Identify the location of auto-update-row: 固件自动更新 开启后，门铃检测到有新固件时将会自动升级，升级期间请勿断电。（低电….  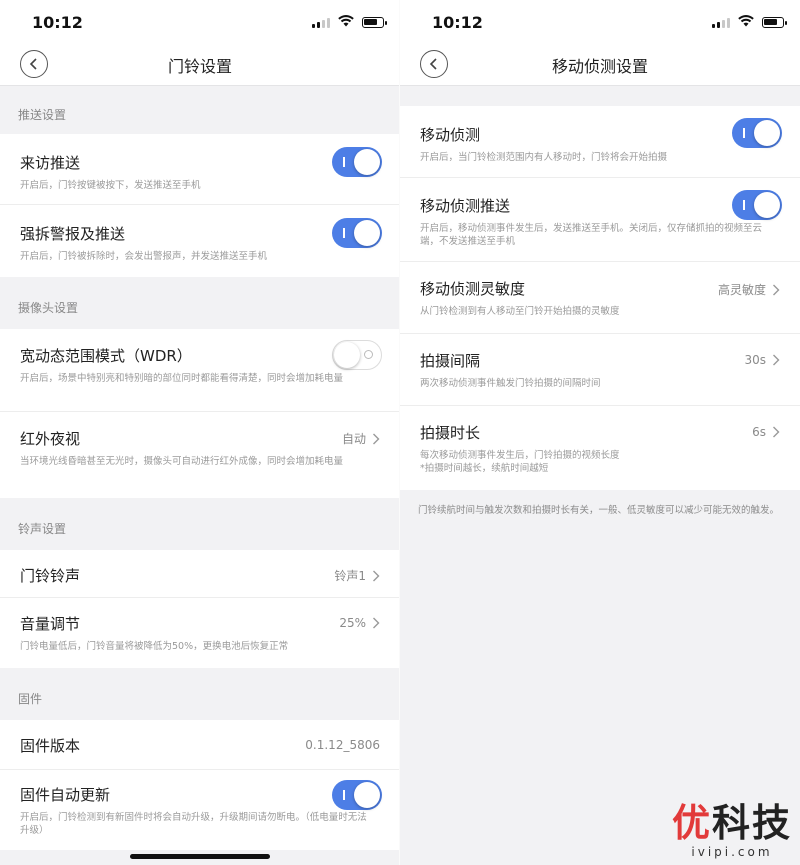
(200, 810).